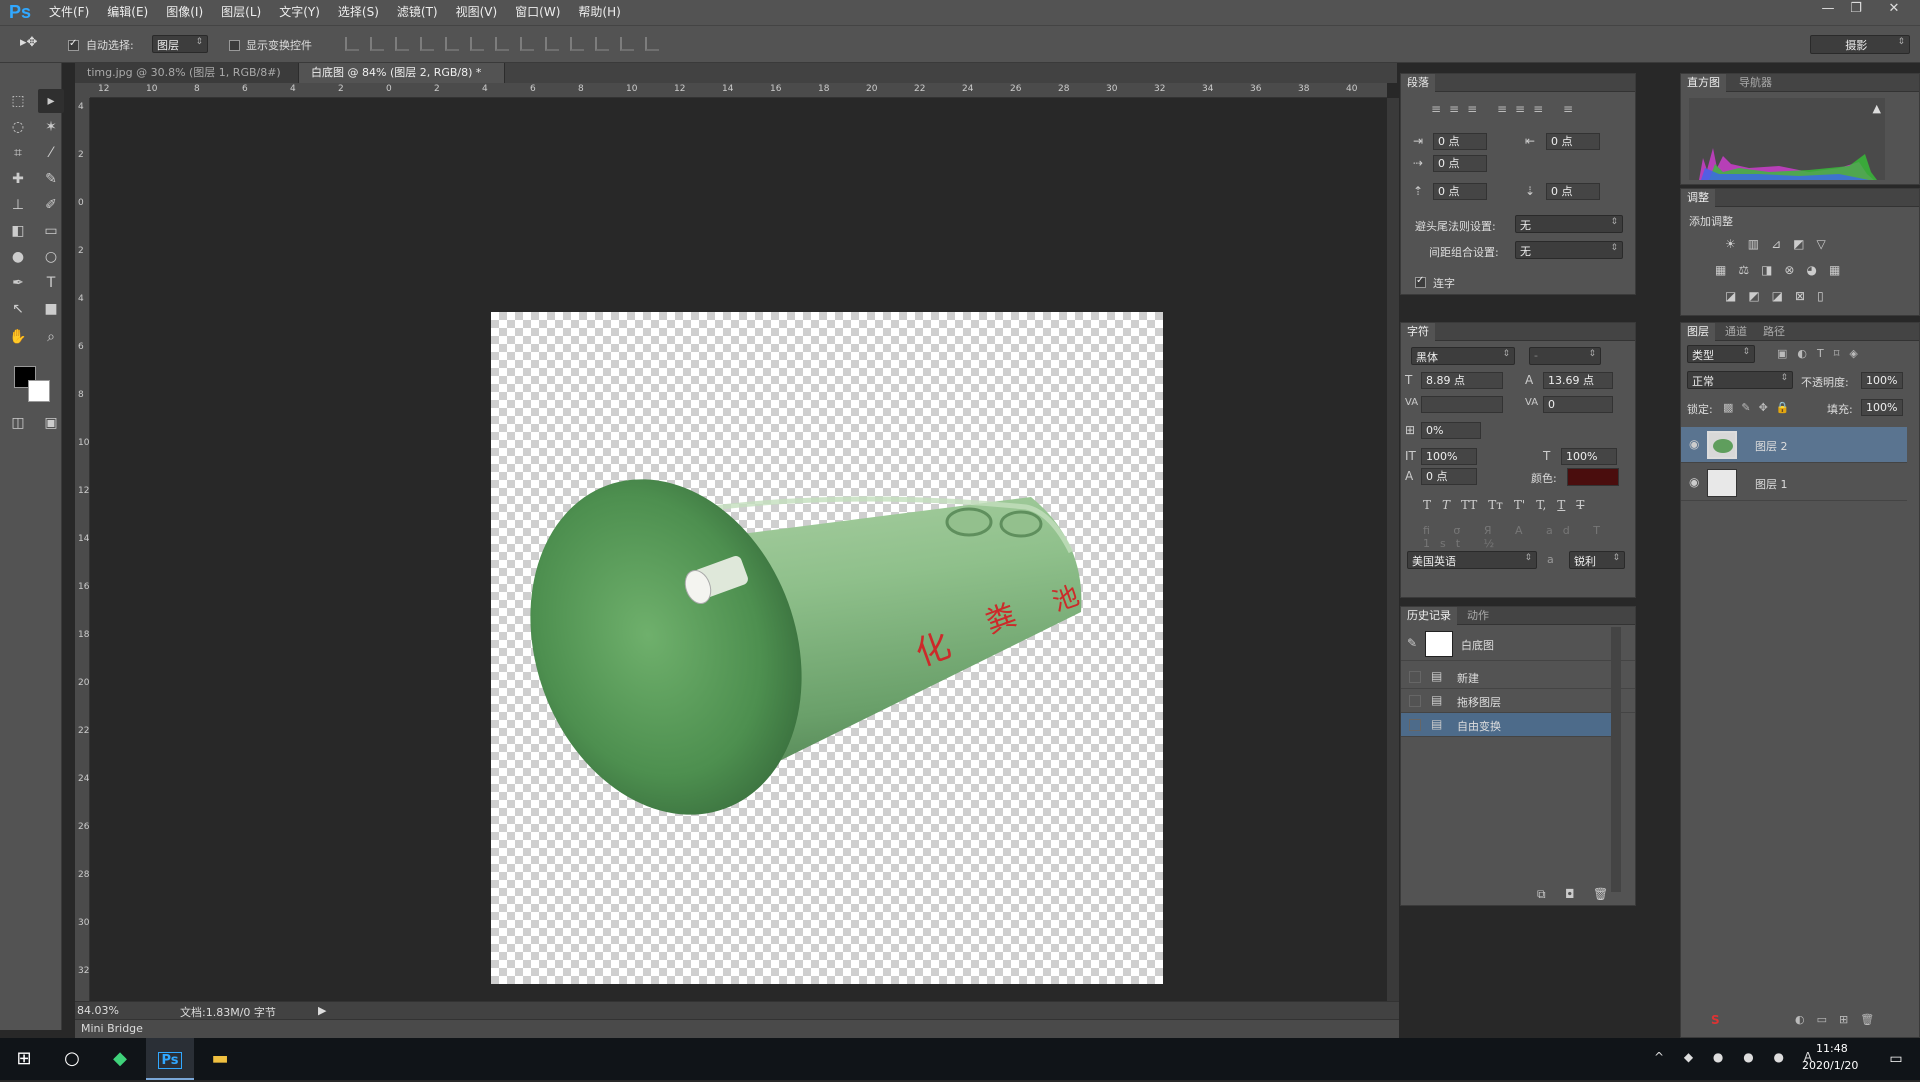  What do you see at coordinates (1580, 505) in the screenshot?
I see `strikethrough-button: T` at bounding box center [1580, 505].